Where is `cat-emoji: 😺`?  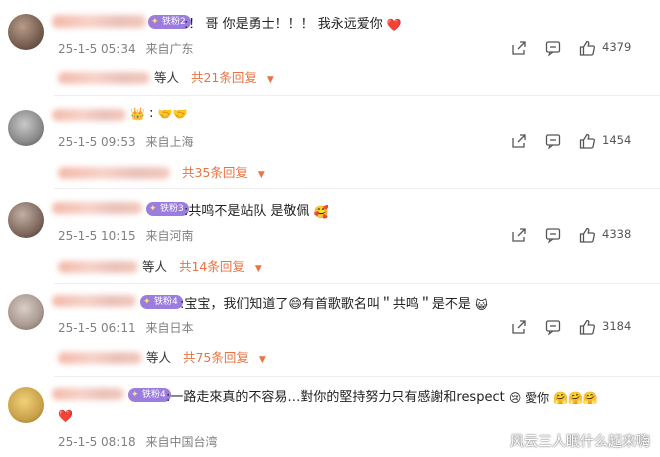 cat-emoji: 😺 is located at coordinates (481, 305).